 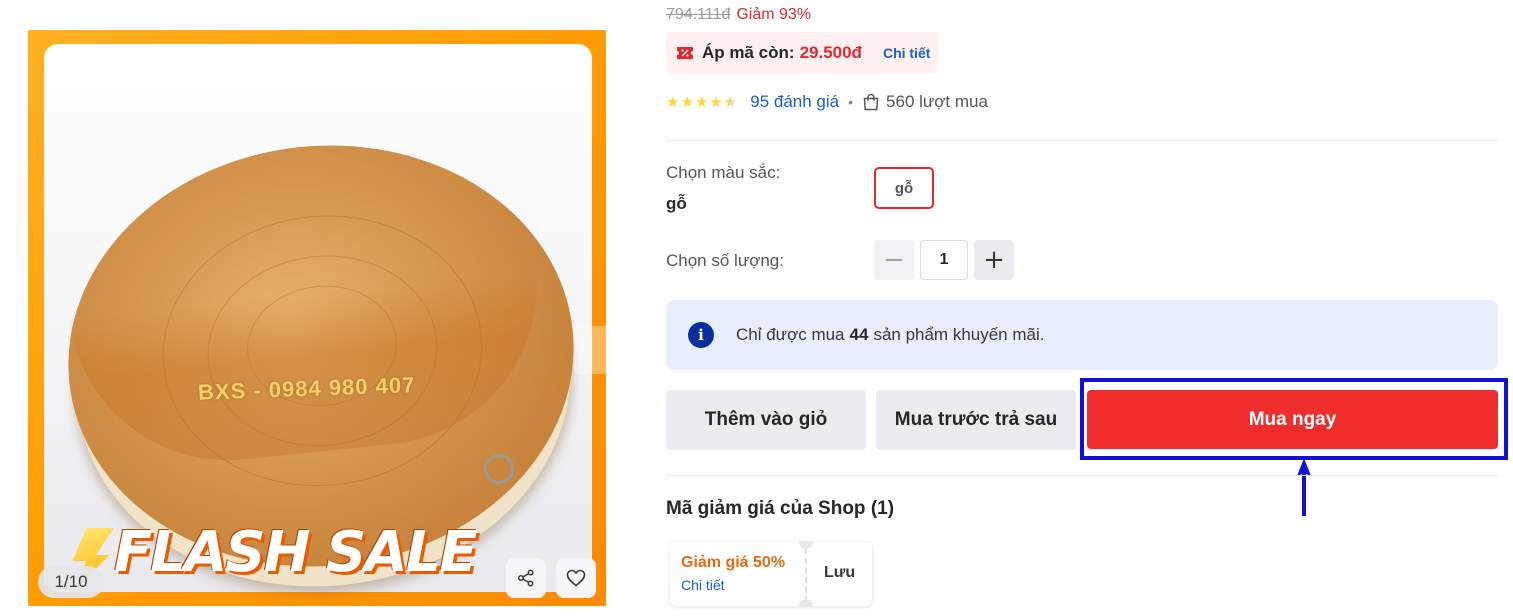 I want to click on favorite-button, so click(x=576, y=578).